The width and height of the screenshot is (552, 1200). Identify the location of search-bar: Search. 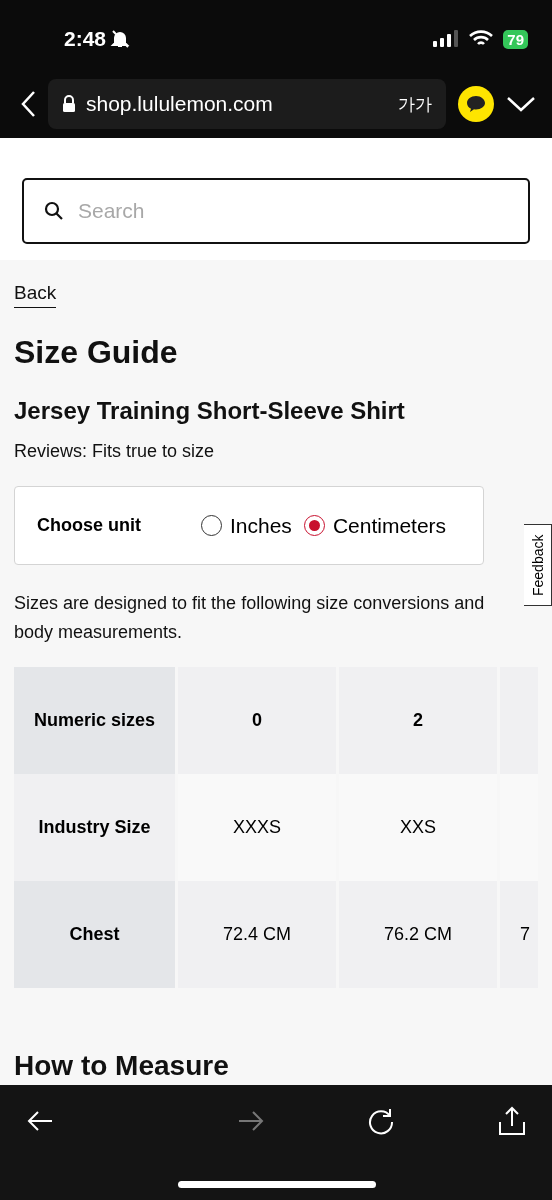
(276, 211).